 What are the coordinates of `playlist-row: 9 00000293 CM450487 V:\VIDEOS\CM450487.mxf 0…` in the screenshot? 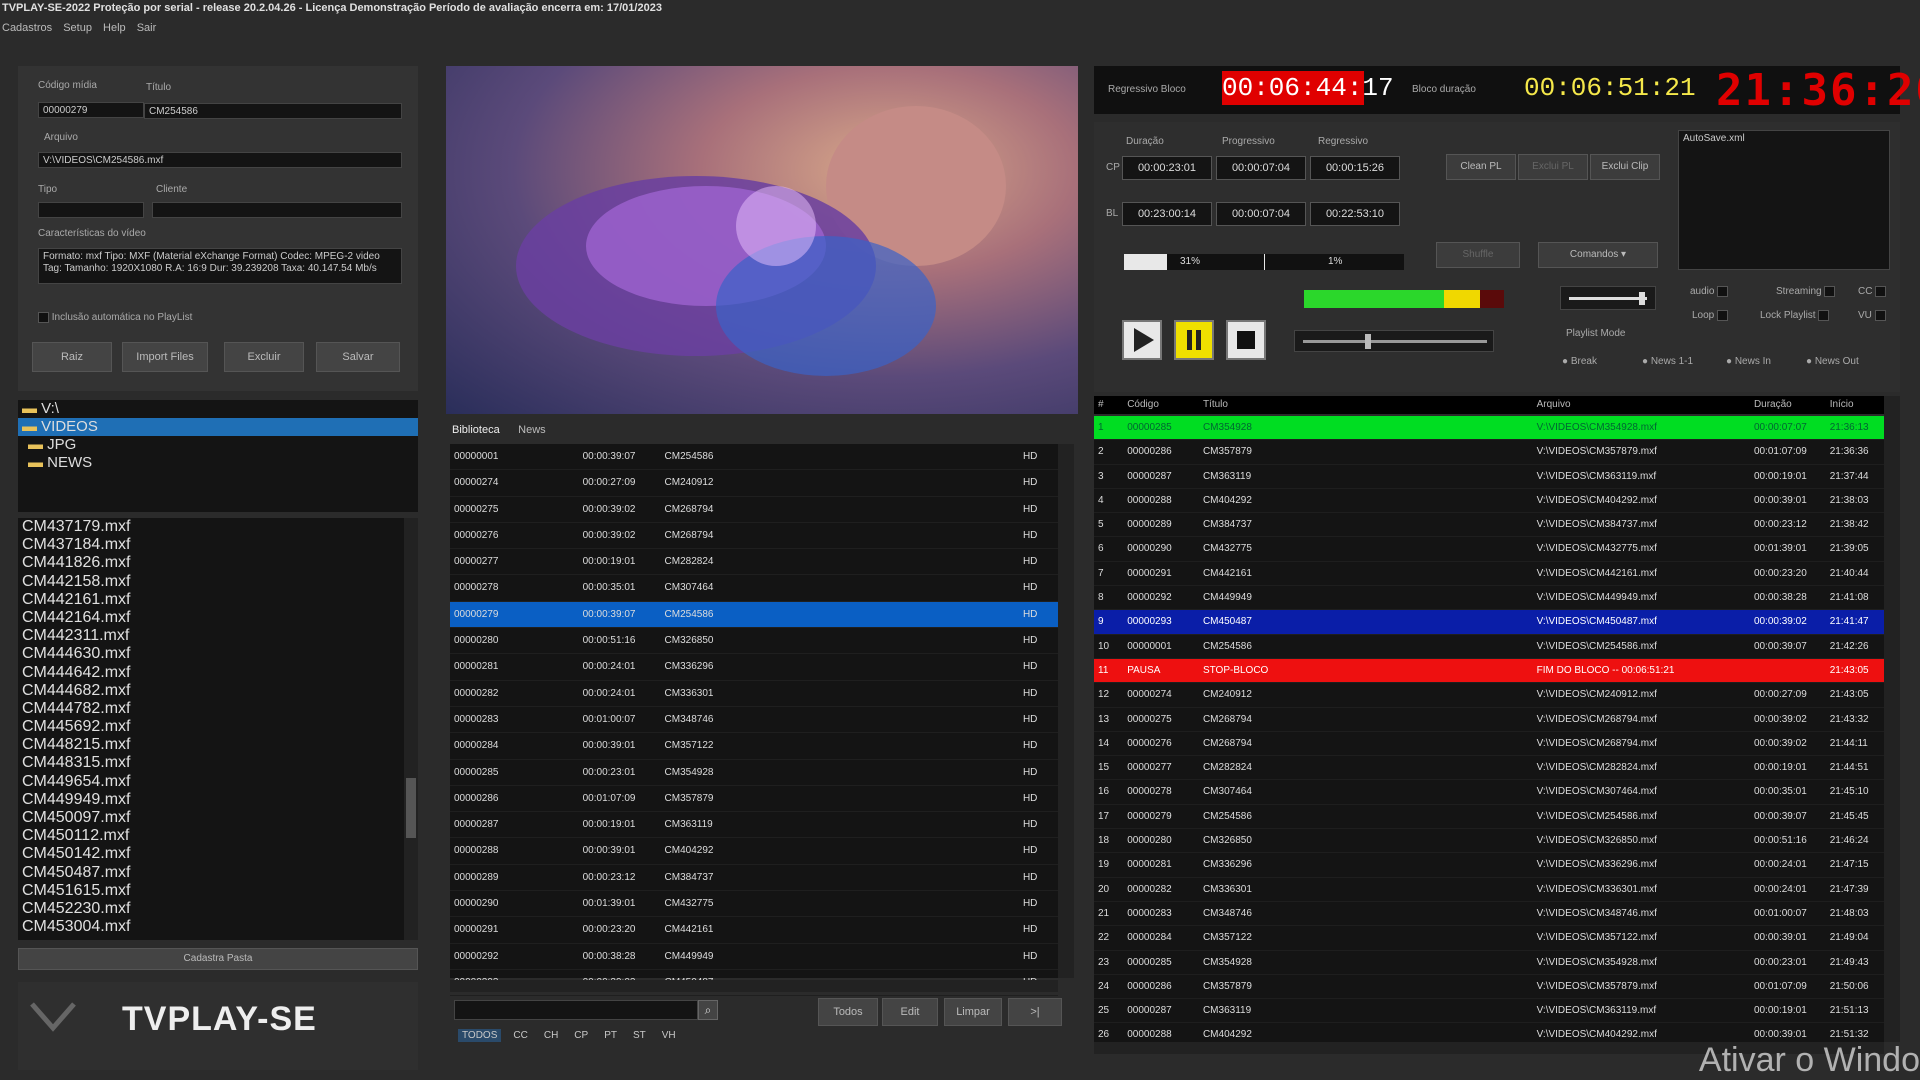 It's located at (1489, 622).